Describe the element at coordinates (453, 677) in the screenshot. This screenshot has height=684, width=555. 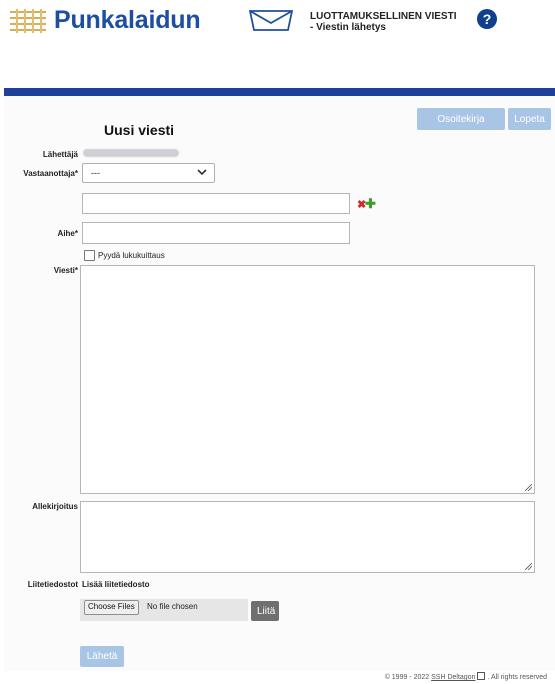
I see `company-link: SSH Deltagon` at that location.